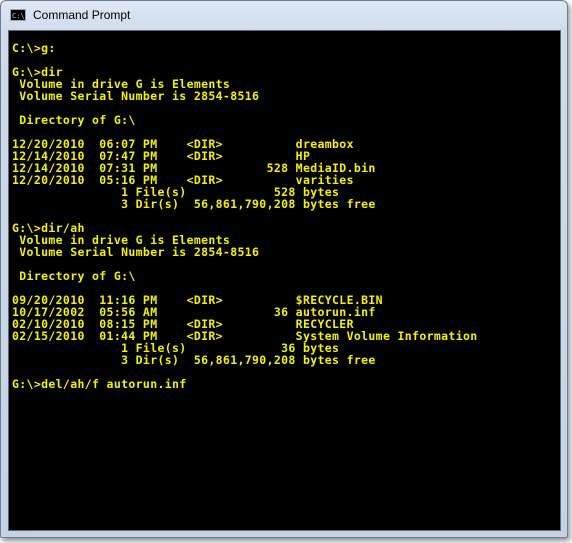 Image resolution: width=572 pixels, height=543 pixels. Describe the element at coordinates (34, 48) in the screenshot. I see `console-line: C:\>g:` at that location.